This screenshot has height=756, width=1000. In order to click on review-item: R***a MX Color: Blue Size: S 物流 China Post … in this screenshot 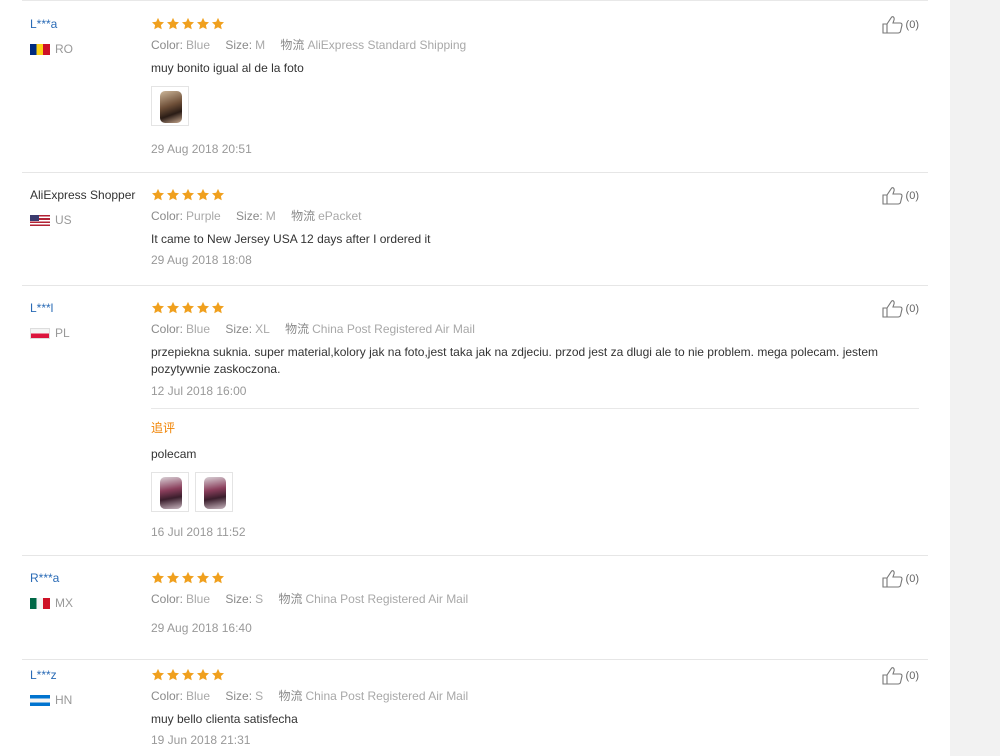, I will do `click(475, 615)`.